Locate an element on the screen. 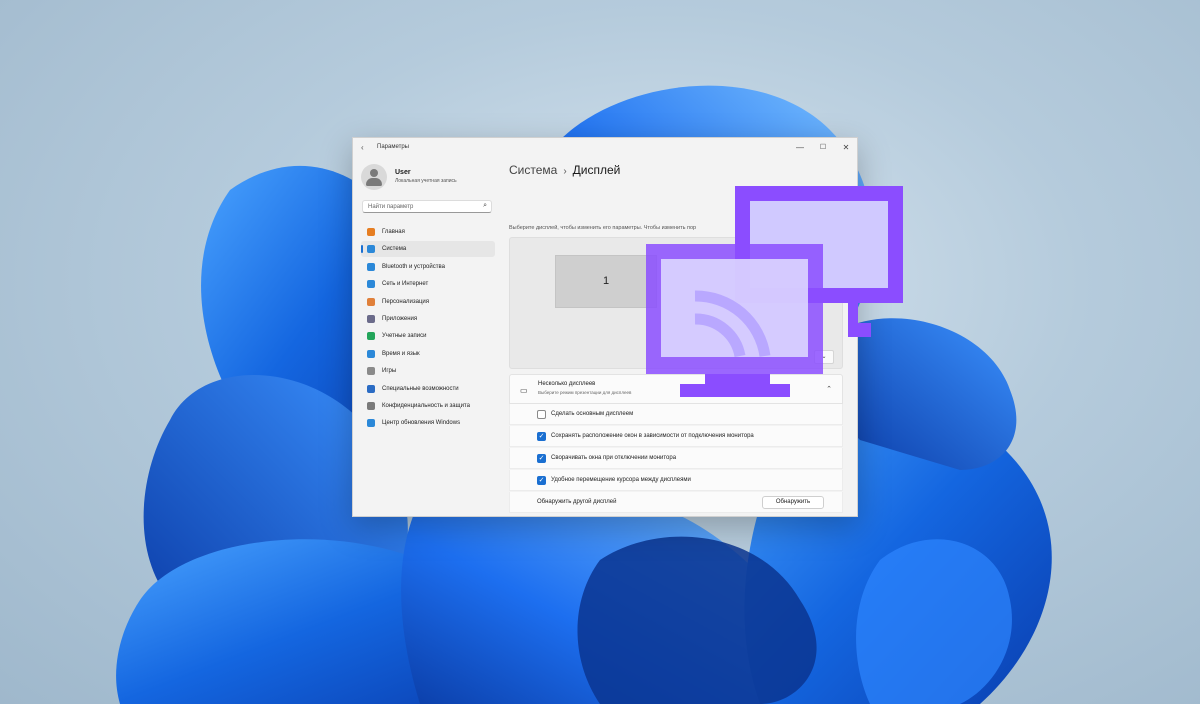 The width and height of the screenshot is (1200, 704). option-label: Сделать основным дисплеем is located at coordinates (592, 414).